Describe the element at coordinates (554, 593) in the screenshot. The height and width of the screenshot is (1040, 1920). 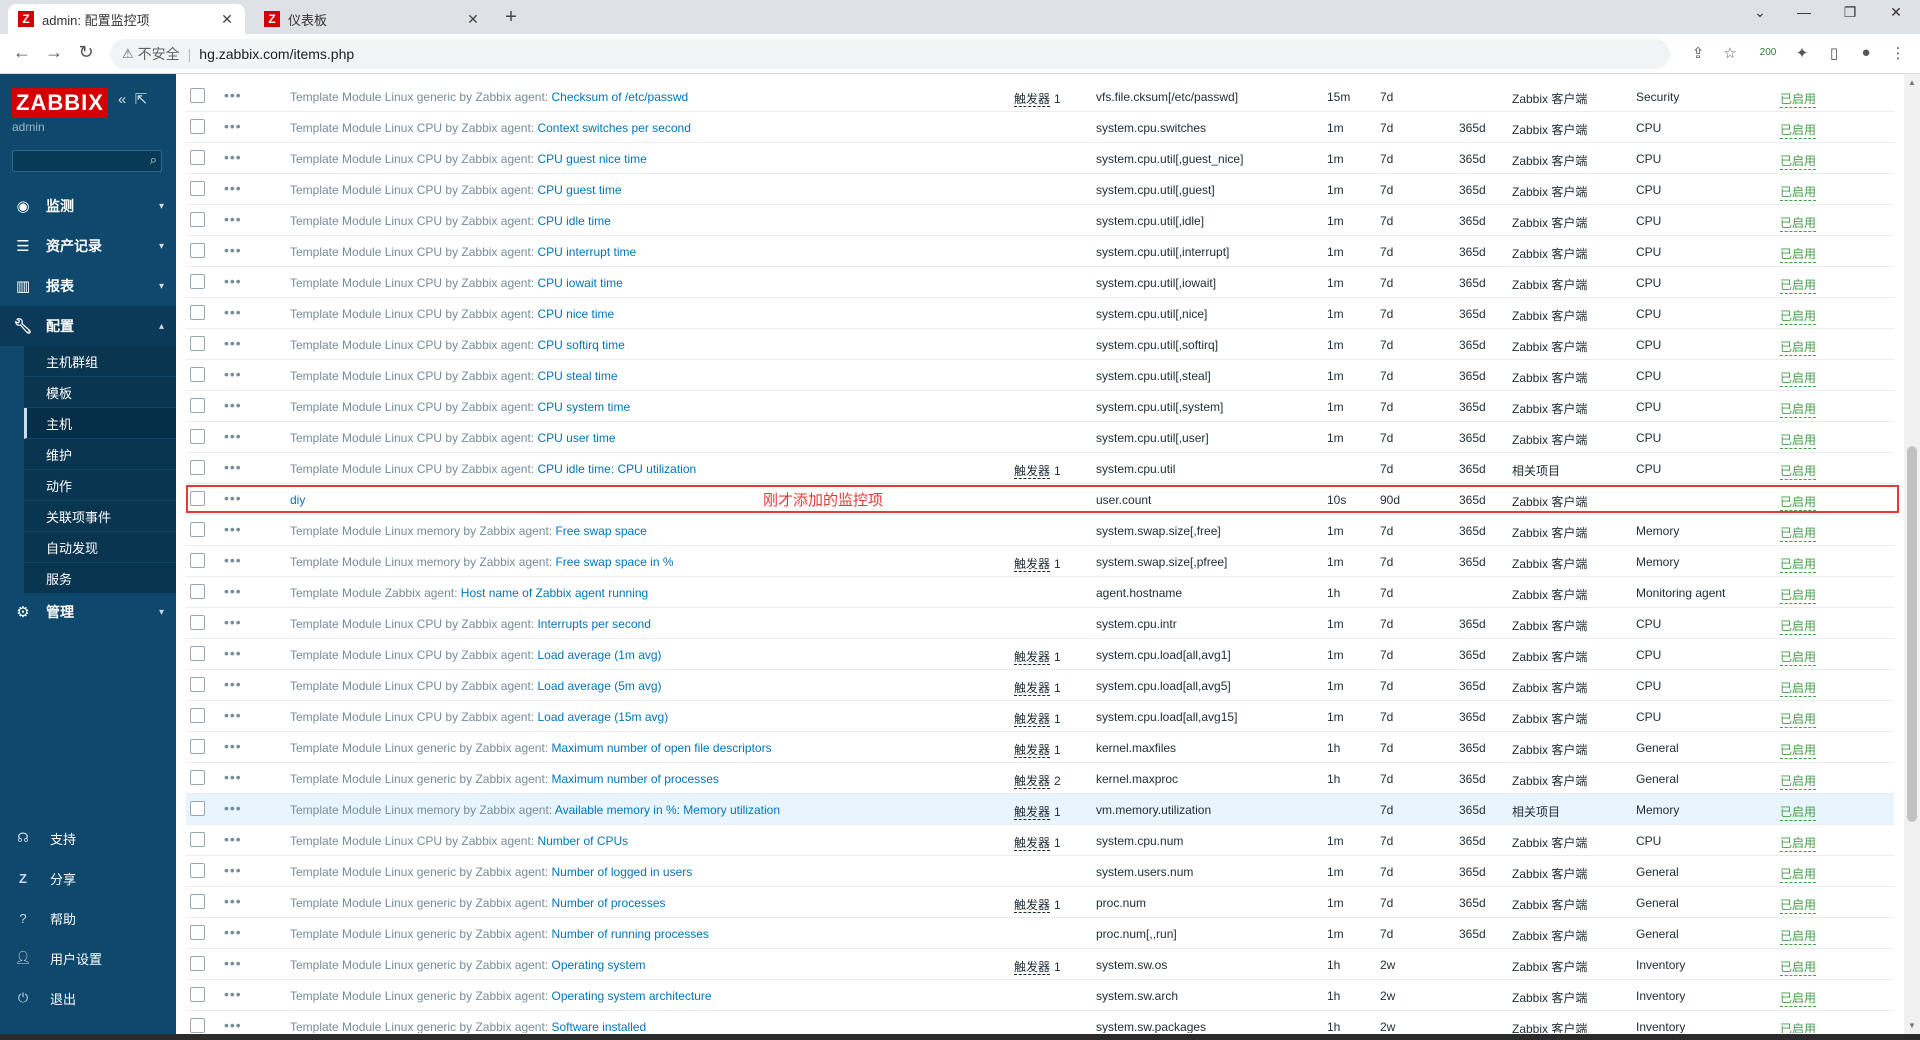
I see `item-link: Host name of Zabbix agent running` at that location.